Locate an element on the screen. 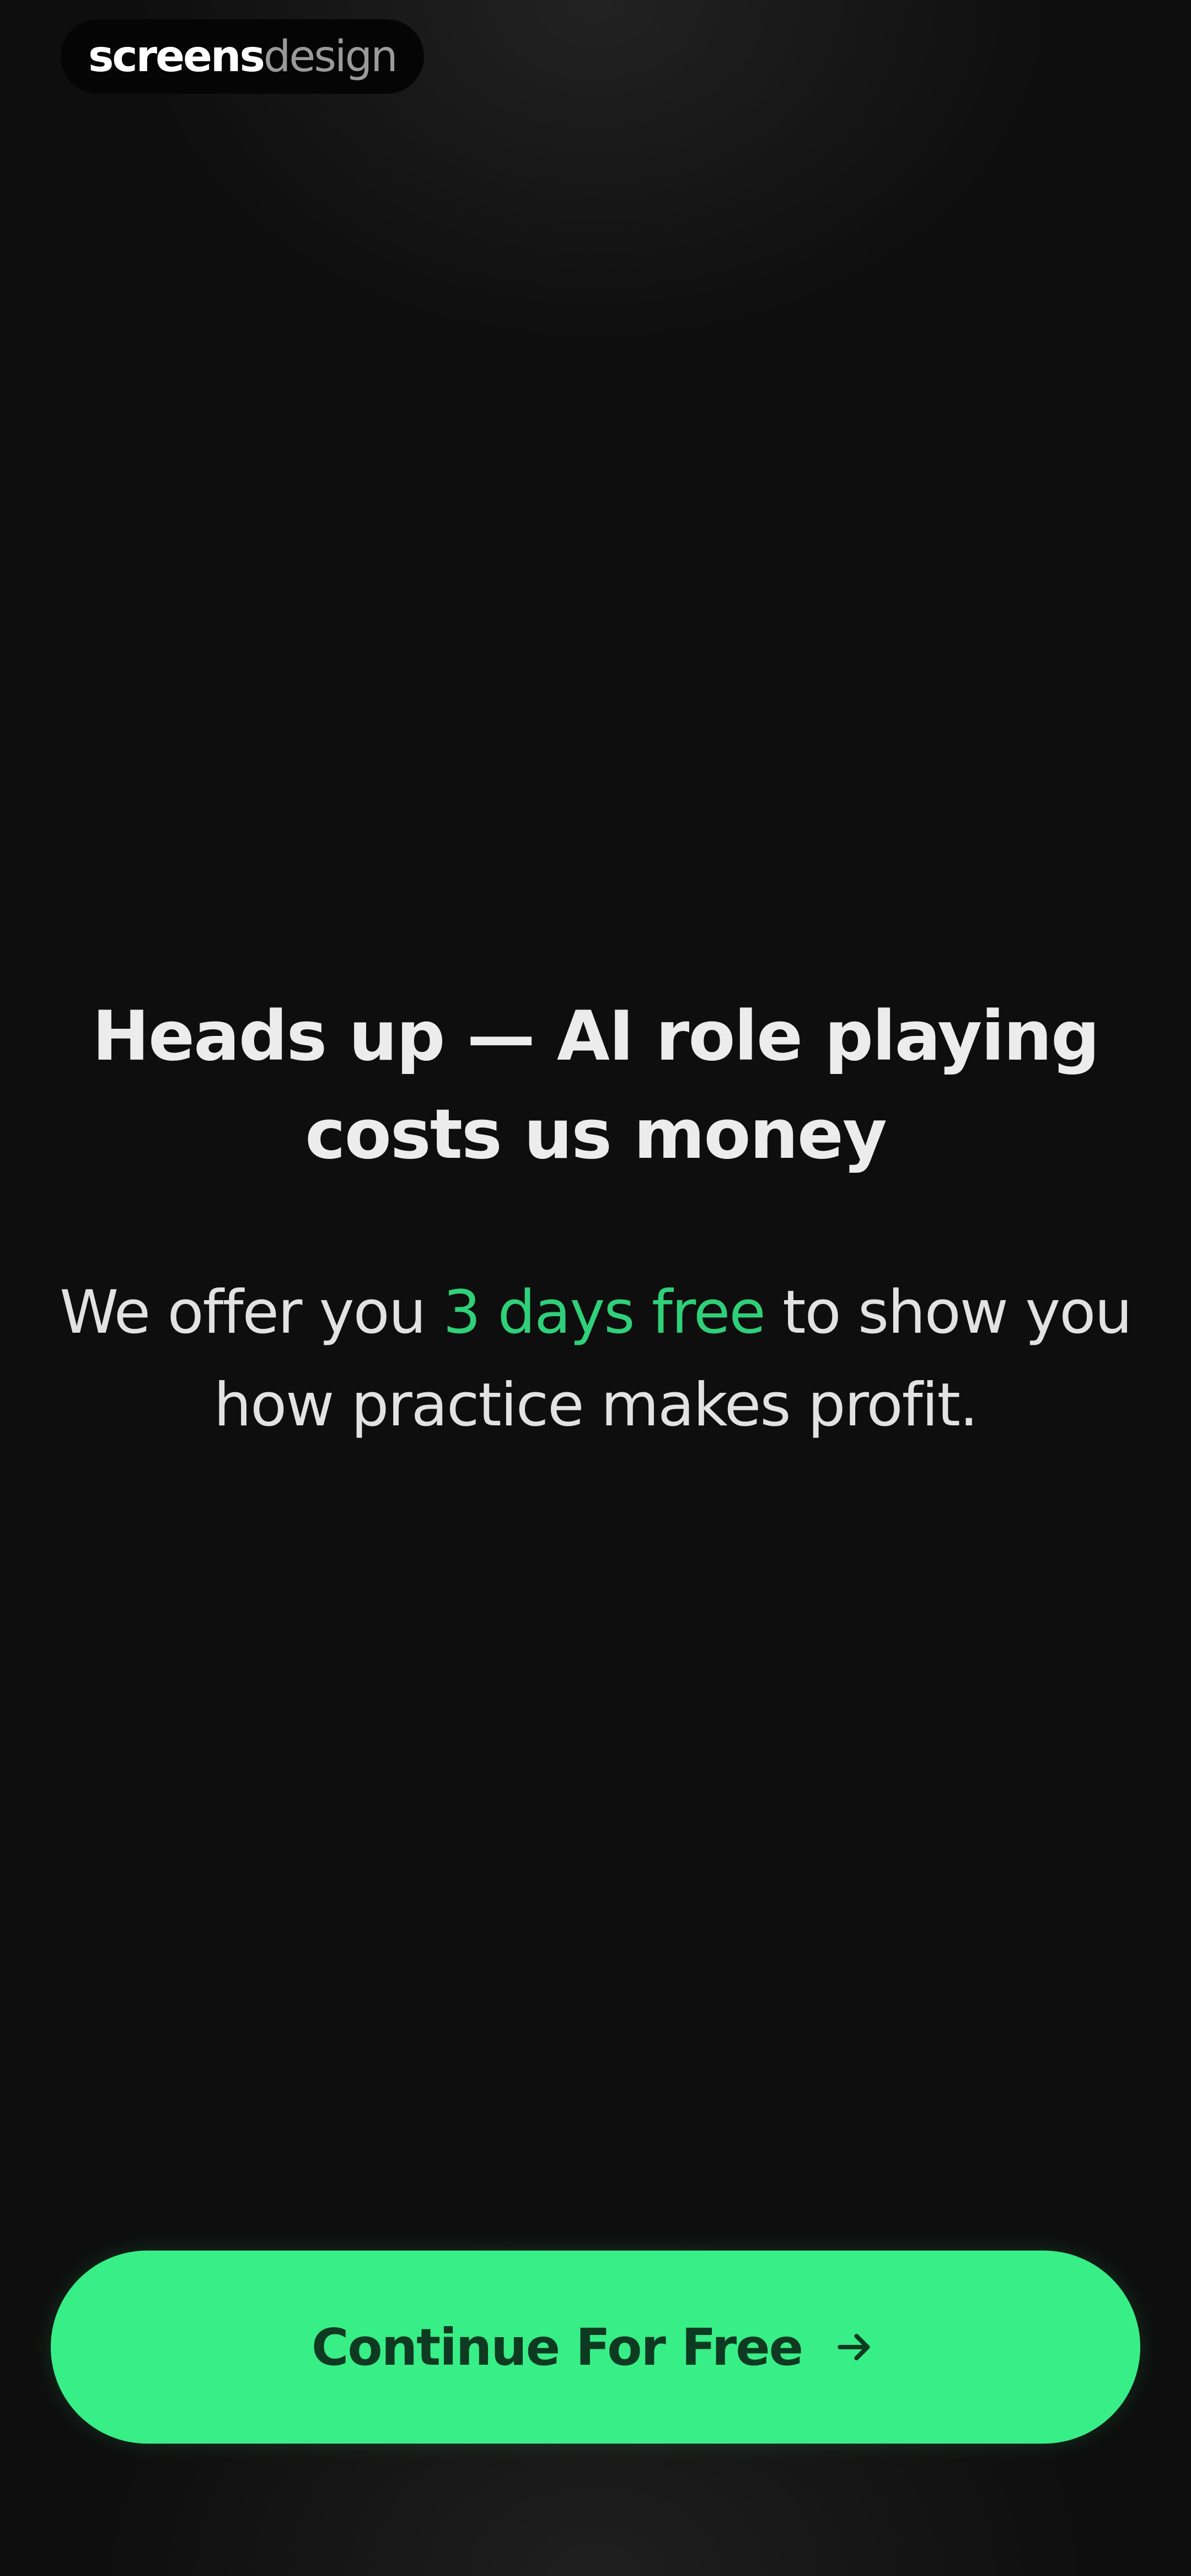 This screenshot has width=1191, height=2576. subtitle-before: We offer you is located at coordinates (252, 1312).